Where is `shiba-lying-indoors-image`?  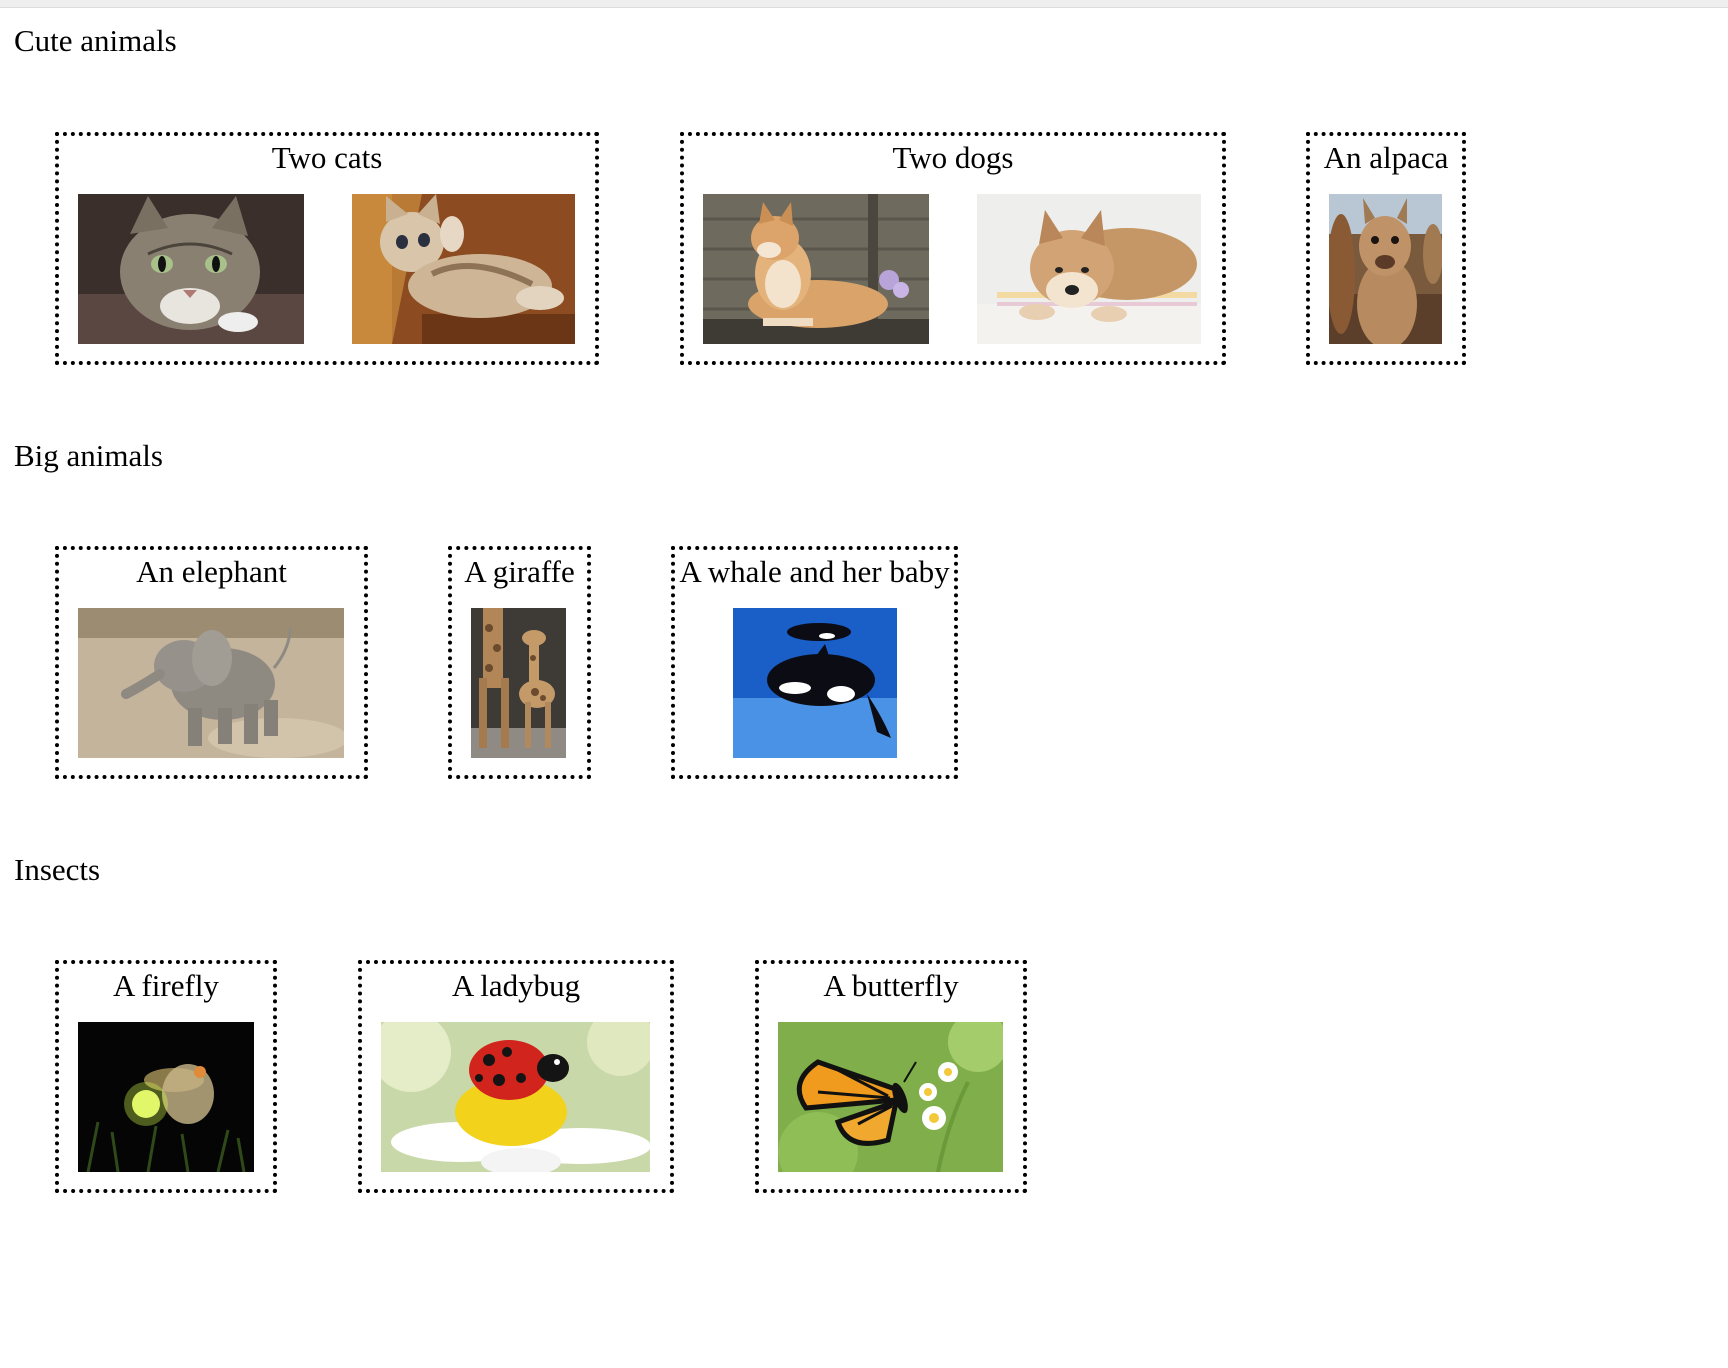
shiba-lying-indoors-image is located at coordinates (1089, 269).